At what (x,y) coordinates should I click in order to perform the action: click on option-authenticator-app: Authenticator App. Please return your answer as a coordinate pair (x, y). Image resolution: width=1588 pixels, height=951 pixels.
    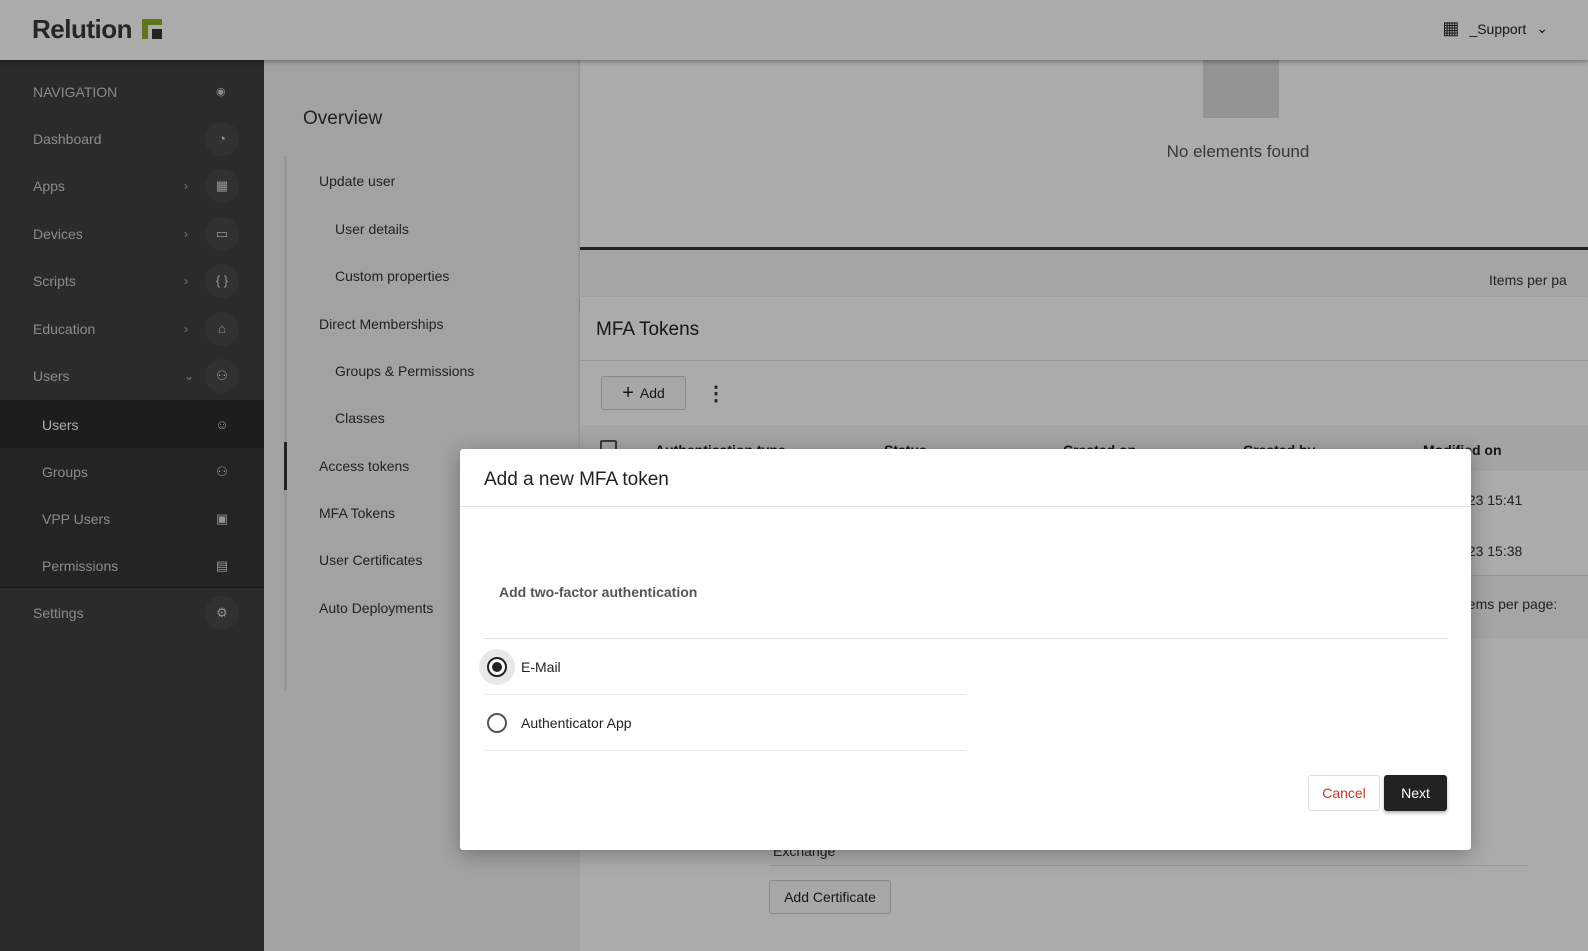
    Looking at the image, I should click on (725, 723).